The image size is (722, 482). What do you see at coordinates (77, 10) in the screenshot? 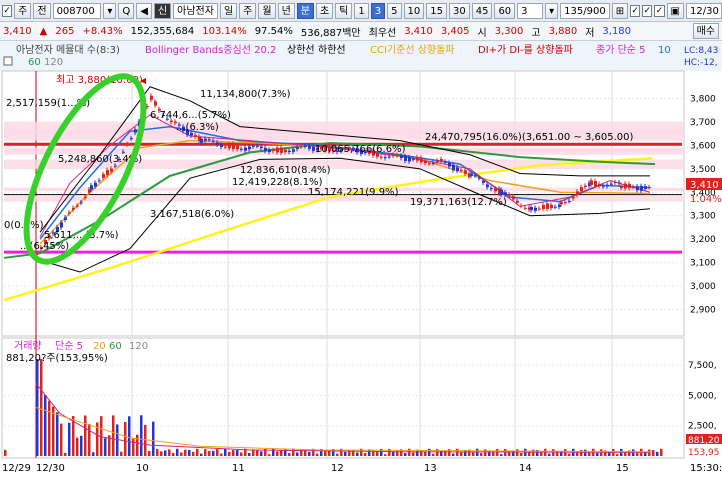
I see `stock-code-input: 008700` at bounding box center [77, 10].